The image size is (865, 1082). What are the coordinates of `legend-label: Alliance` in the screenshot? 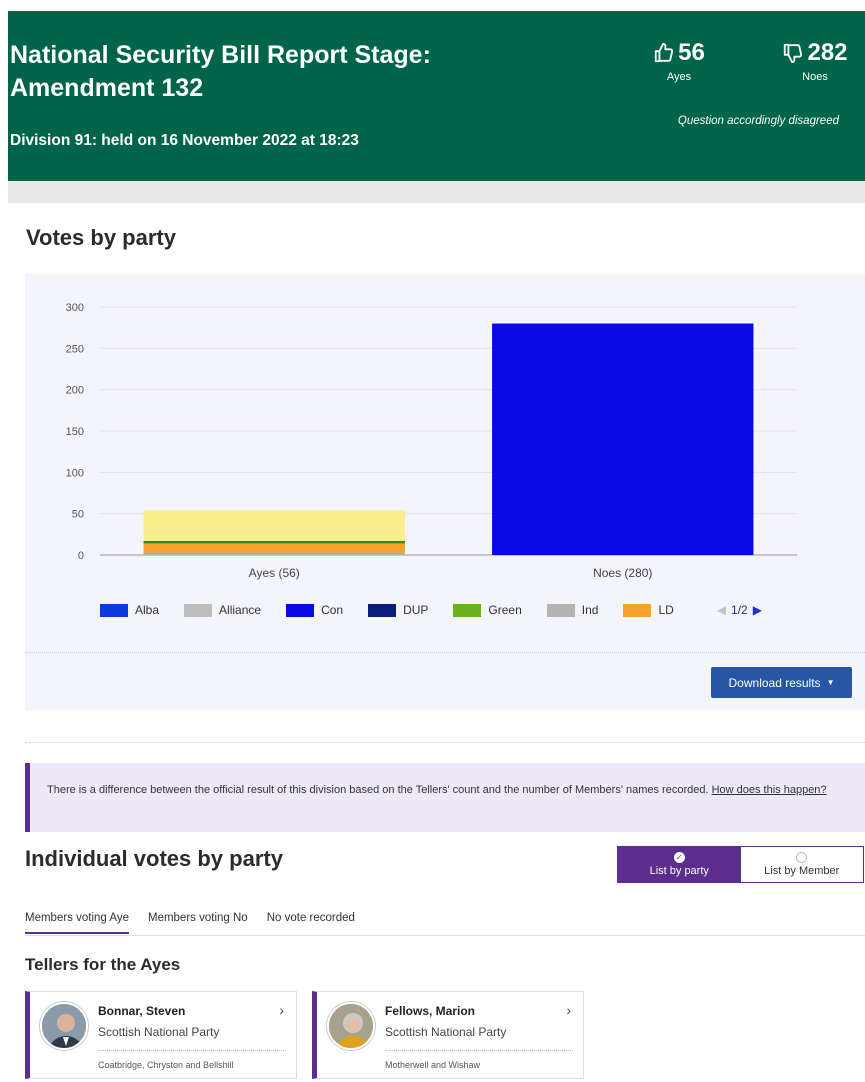 It's located at (240, 610).